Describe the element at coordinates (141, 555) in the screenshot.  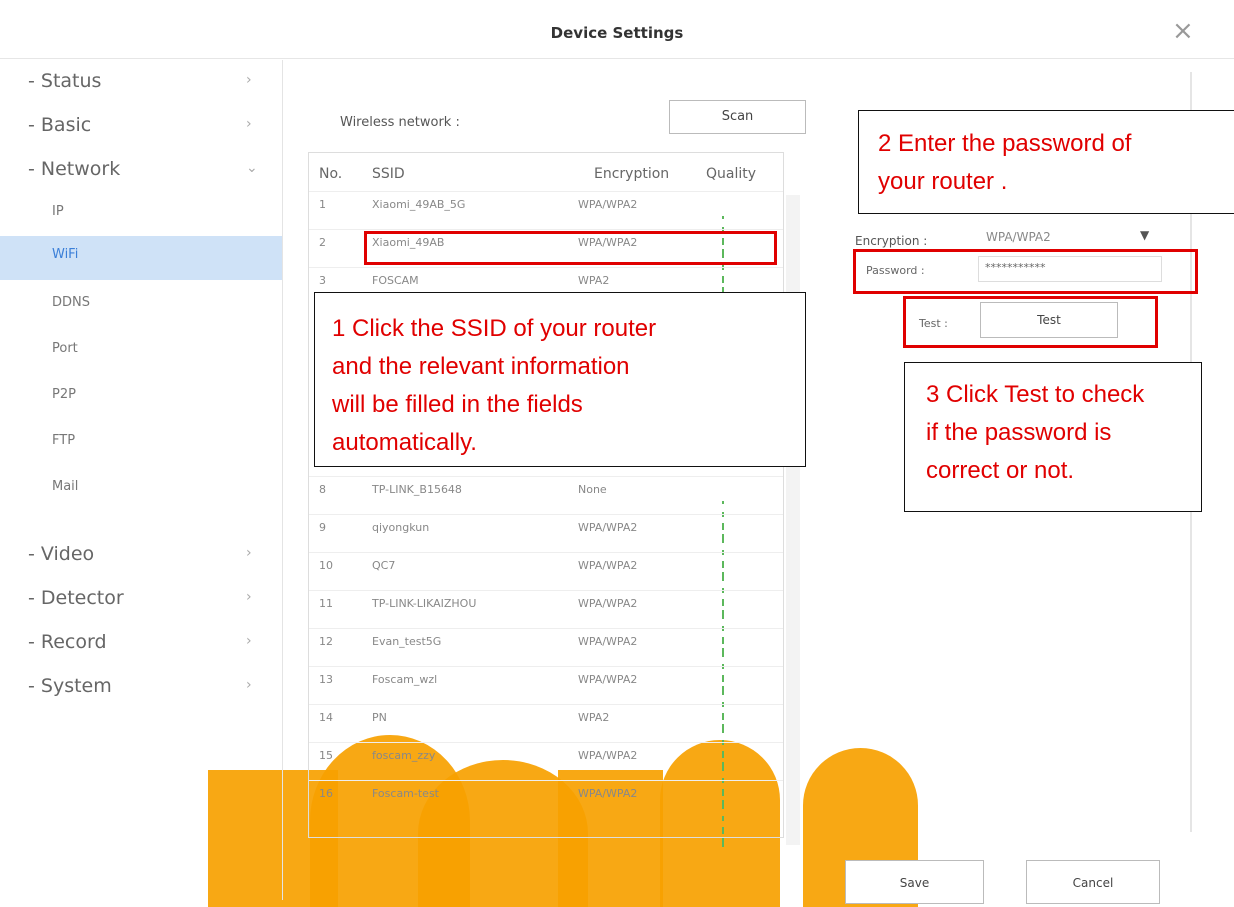
I see `sidebar-item-video: - Video ›` at that location.